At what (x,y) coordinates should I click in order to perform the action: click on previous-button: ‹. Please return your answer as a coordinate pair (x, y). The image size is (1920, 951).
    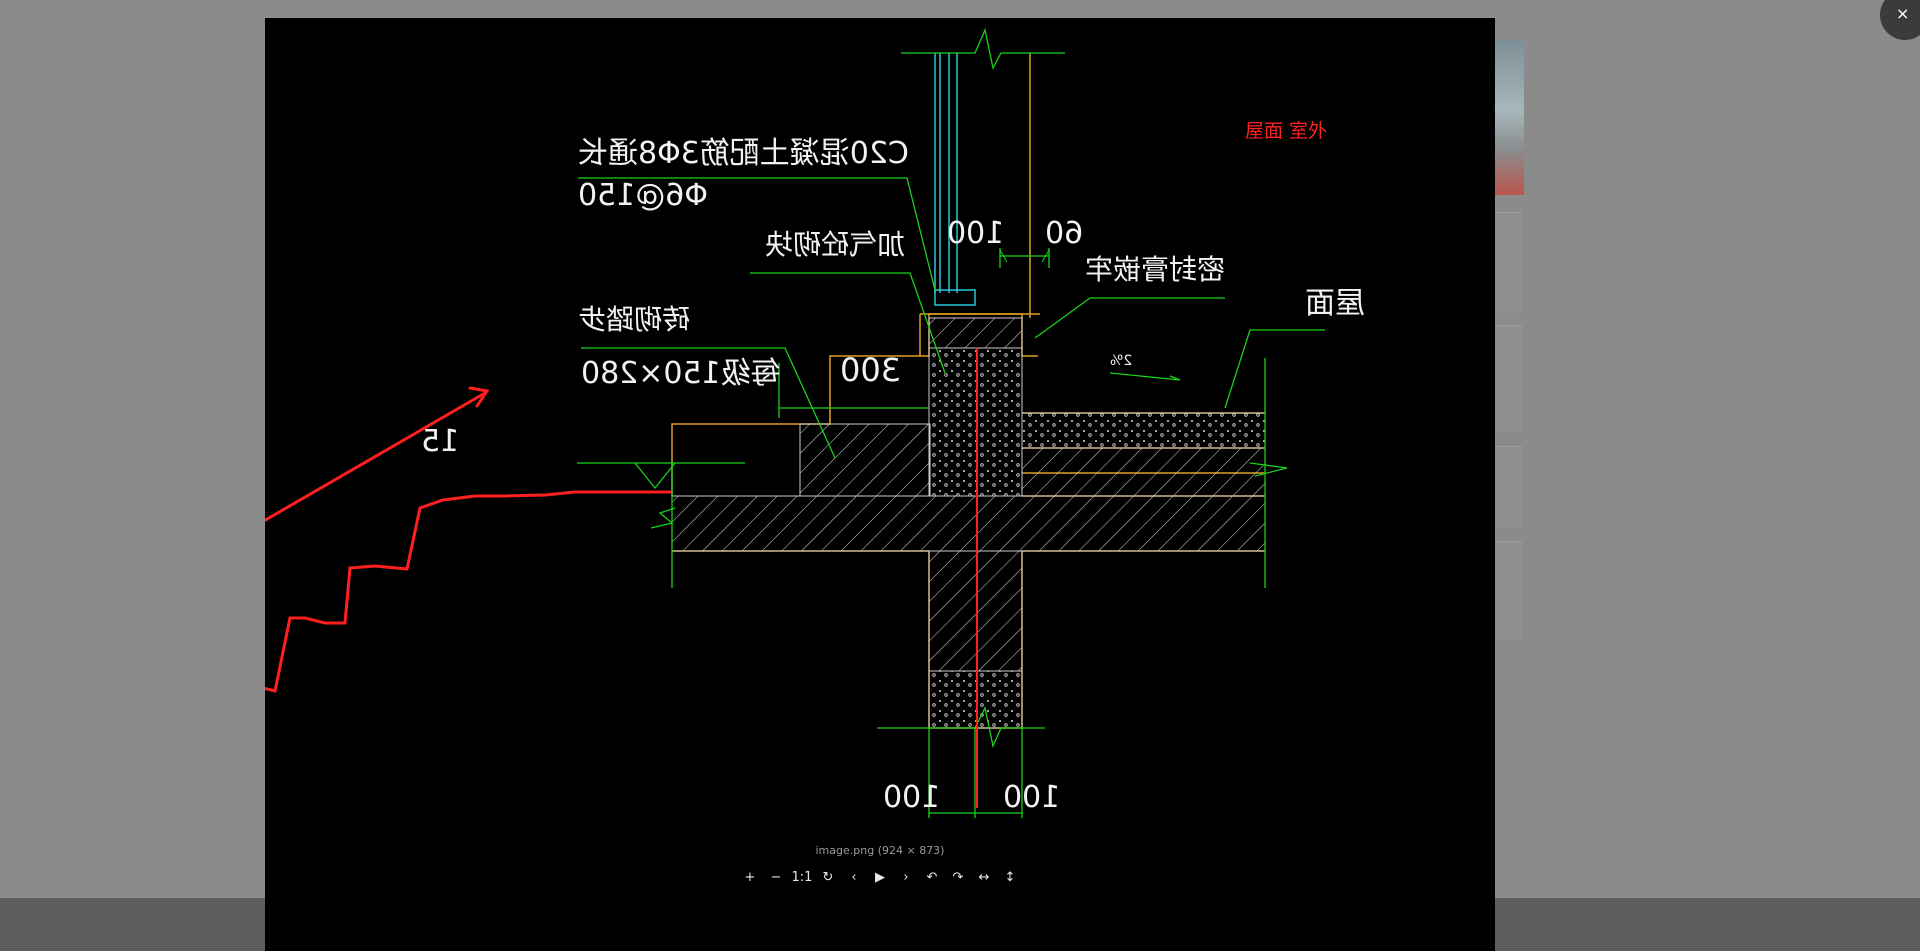
    Looking at the image, I should click on (854, 878).